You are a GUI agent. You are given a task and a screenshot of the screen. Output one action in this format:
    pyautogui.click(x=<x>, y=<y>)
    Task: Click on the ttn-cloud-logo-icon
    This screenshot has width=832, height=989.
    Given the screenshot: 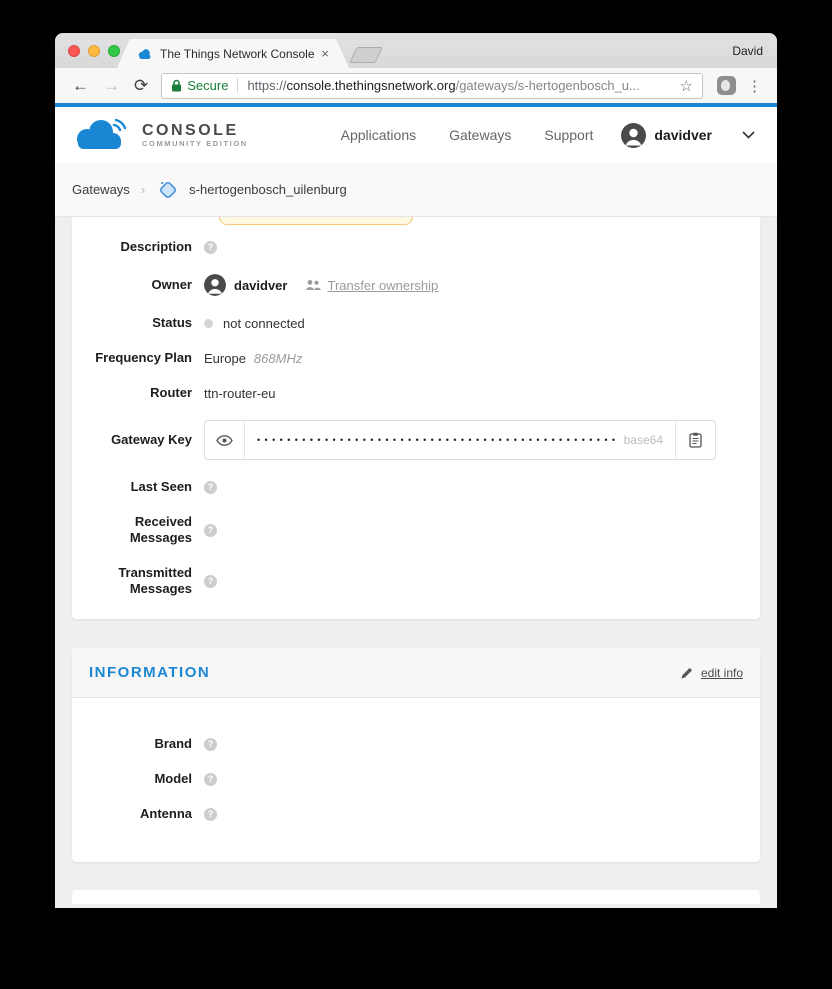 What is the action you would take?
    pyautogui.click(x=102, y=133)
    